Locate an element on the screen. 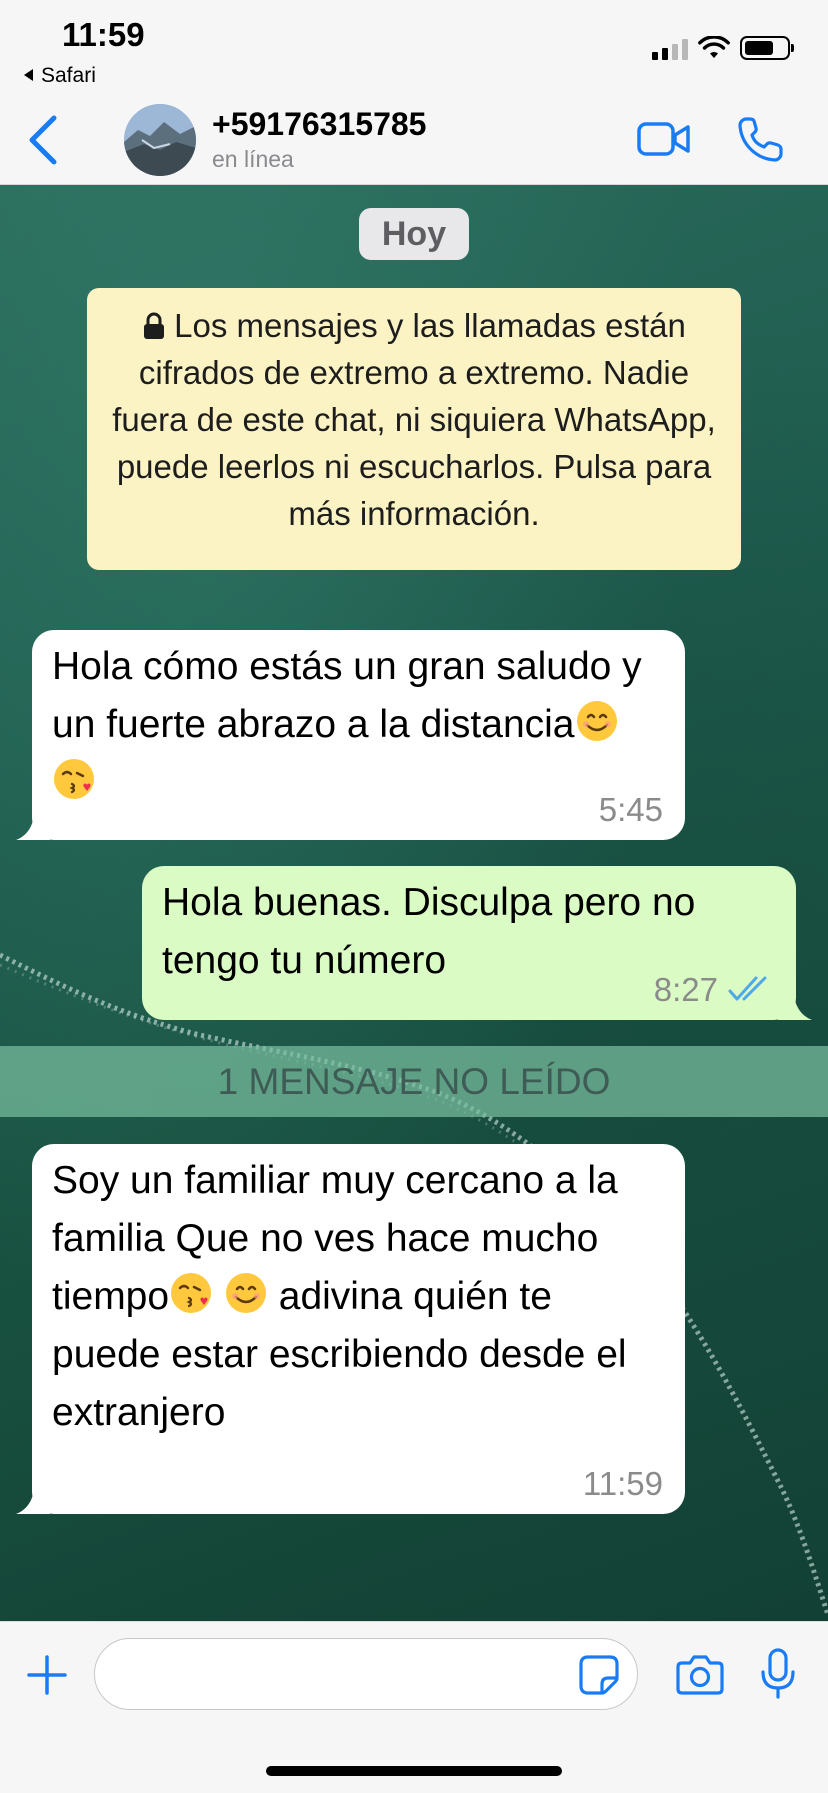 The image size is (828, 1793). sticker-icon is located at coordinates (599, 1675).